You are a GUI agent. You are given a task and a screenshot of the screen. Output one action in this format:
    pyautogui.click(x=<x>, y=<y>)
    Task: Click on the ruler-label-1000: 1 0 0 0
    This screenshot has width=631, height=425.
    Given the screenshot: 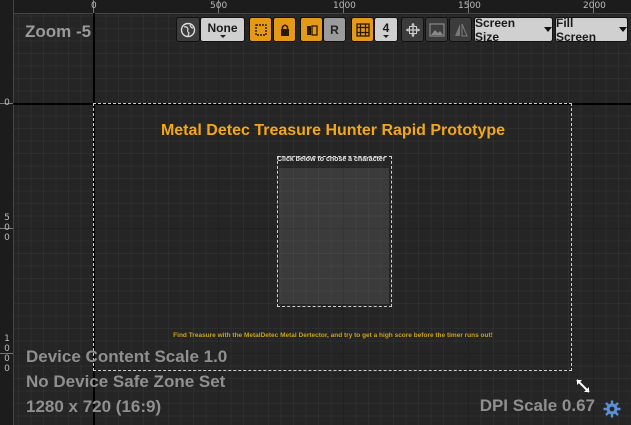 What is the action you would take?
    pyautogui.click(x=7, y=354)
    